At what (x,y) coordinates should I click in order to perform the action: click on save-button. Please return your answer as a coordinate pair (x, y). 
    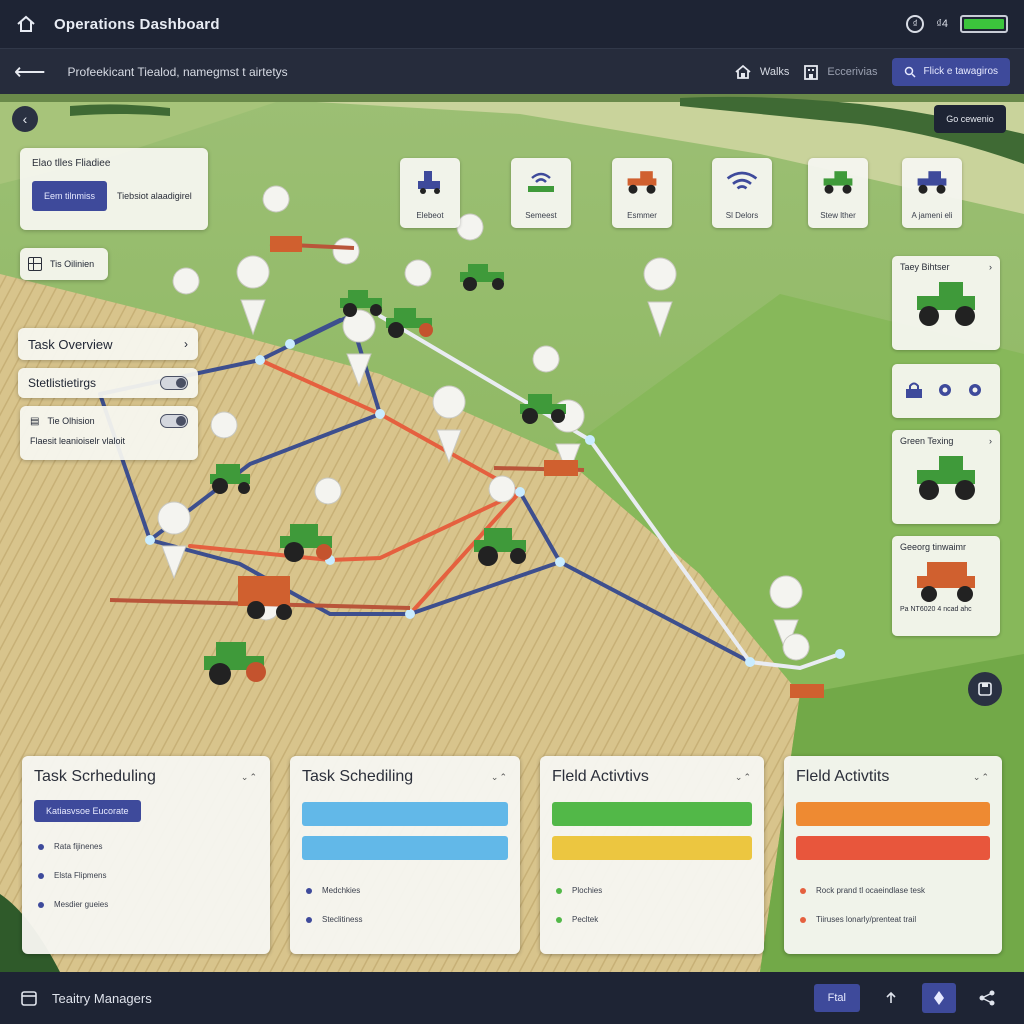
    Looking at the image, I should click on (985, 689).